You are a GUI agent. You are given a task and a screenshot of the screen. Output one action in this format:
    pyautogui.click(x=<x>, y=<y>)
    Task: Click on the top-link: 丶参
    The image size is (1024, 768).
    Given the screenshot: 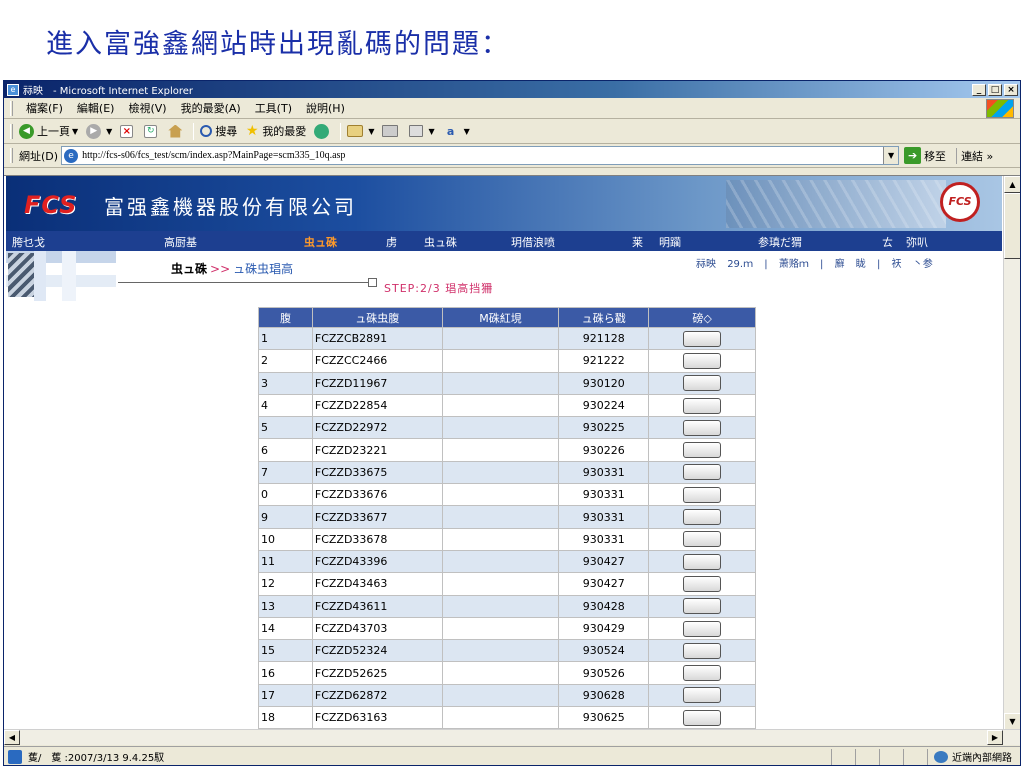 What is the action you would take?
    pyautogui.click(x=923, y=264)
    